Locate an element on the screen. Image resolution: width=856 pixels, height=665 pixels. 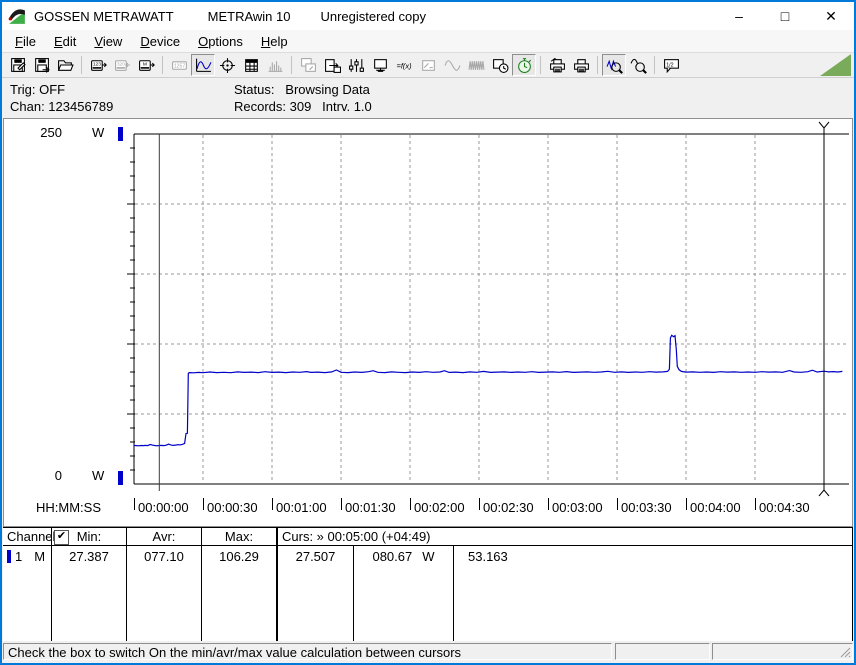
comment-button: 1/2 is located at coordinates (671, 65).